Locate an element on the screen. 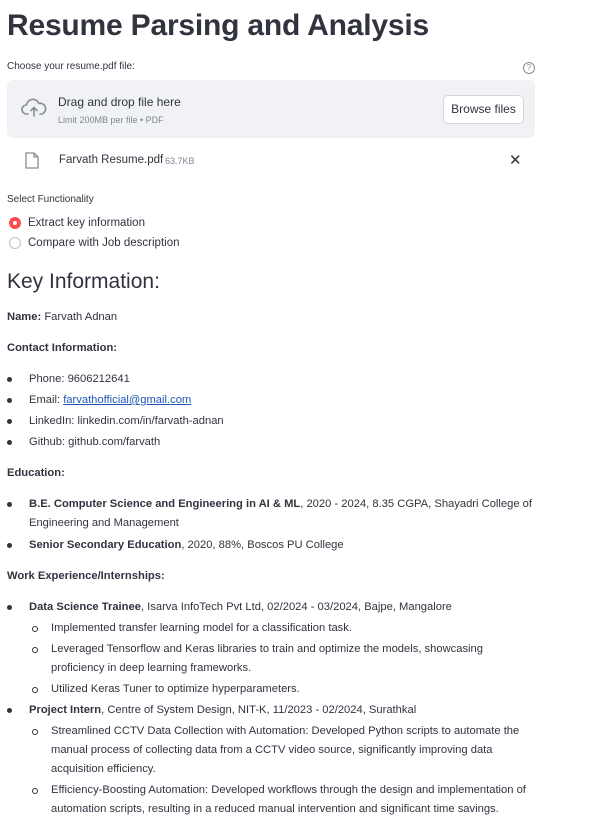  radio-unselected-icon is located at coordinates (15, 243).